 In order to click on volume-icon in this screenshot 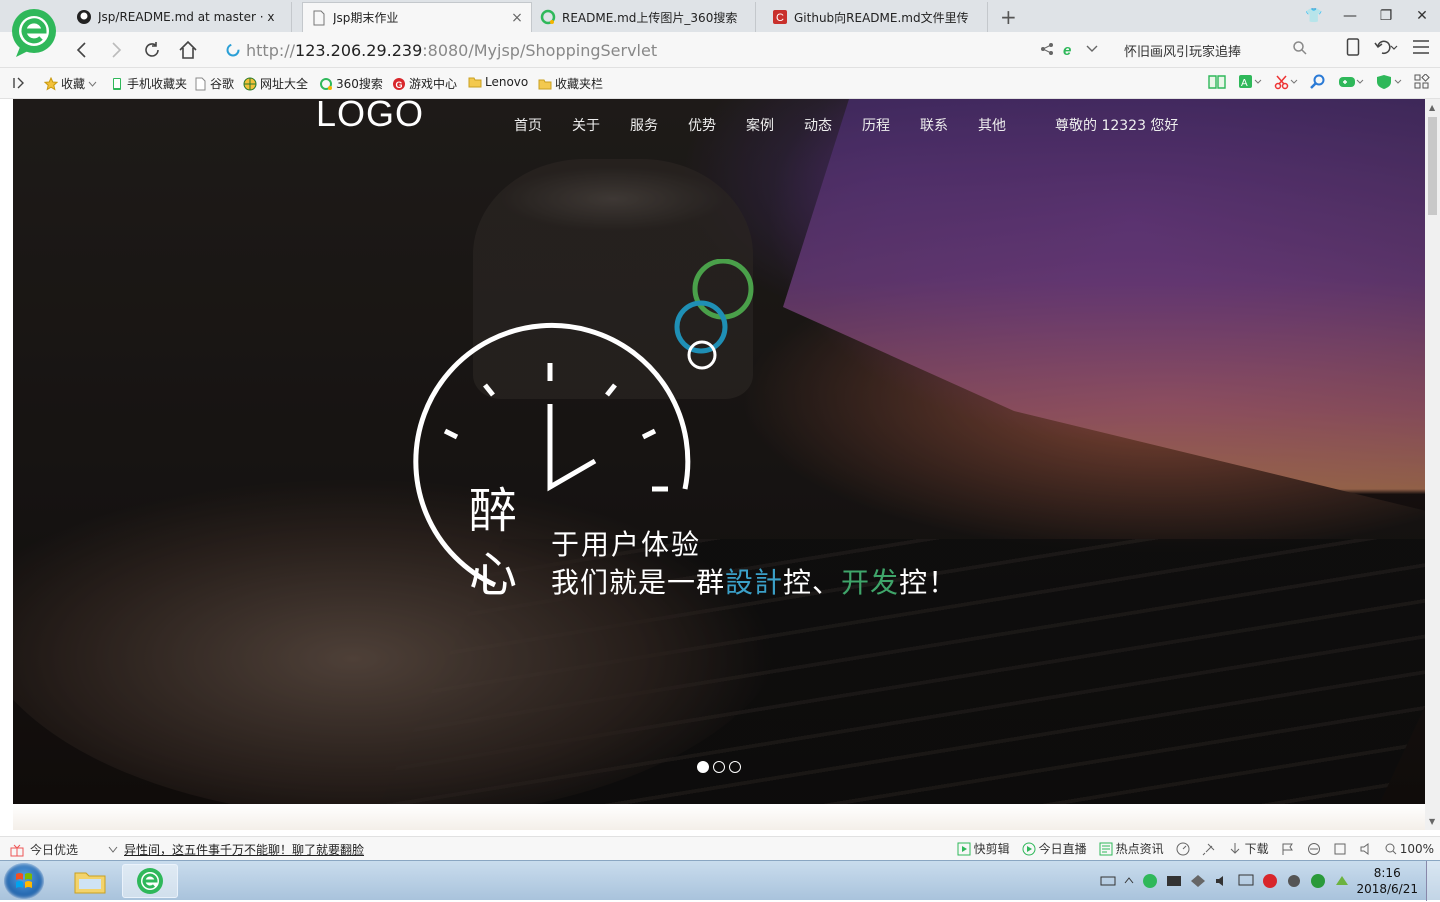, I will do `click(1222, 881)`.